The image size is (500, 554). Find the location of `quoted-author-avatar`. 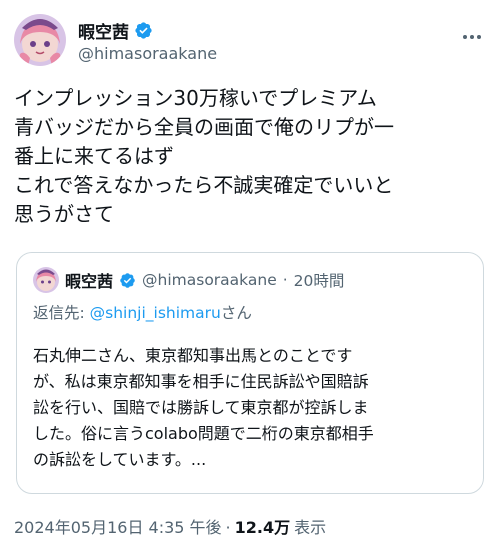

quoted-author-avatar is located at coordinates (46, 280).